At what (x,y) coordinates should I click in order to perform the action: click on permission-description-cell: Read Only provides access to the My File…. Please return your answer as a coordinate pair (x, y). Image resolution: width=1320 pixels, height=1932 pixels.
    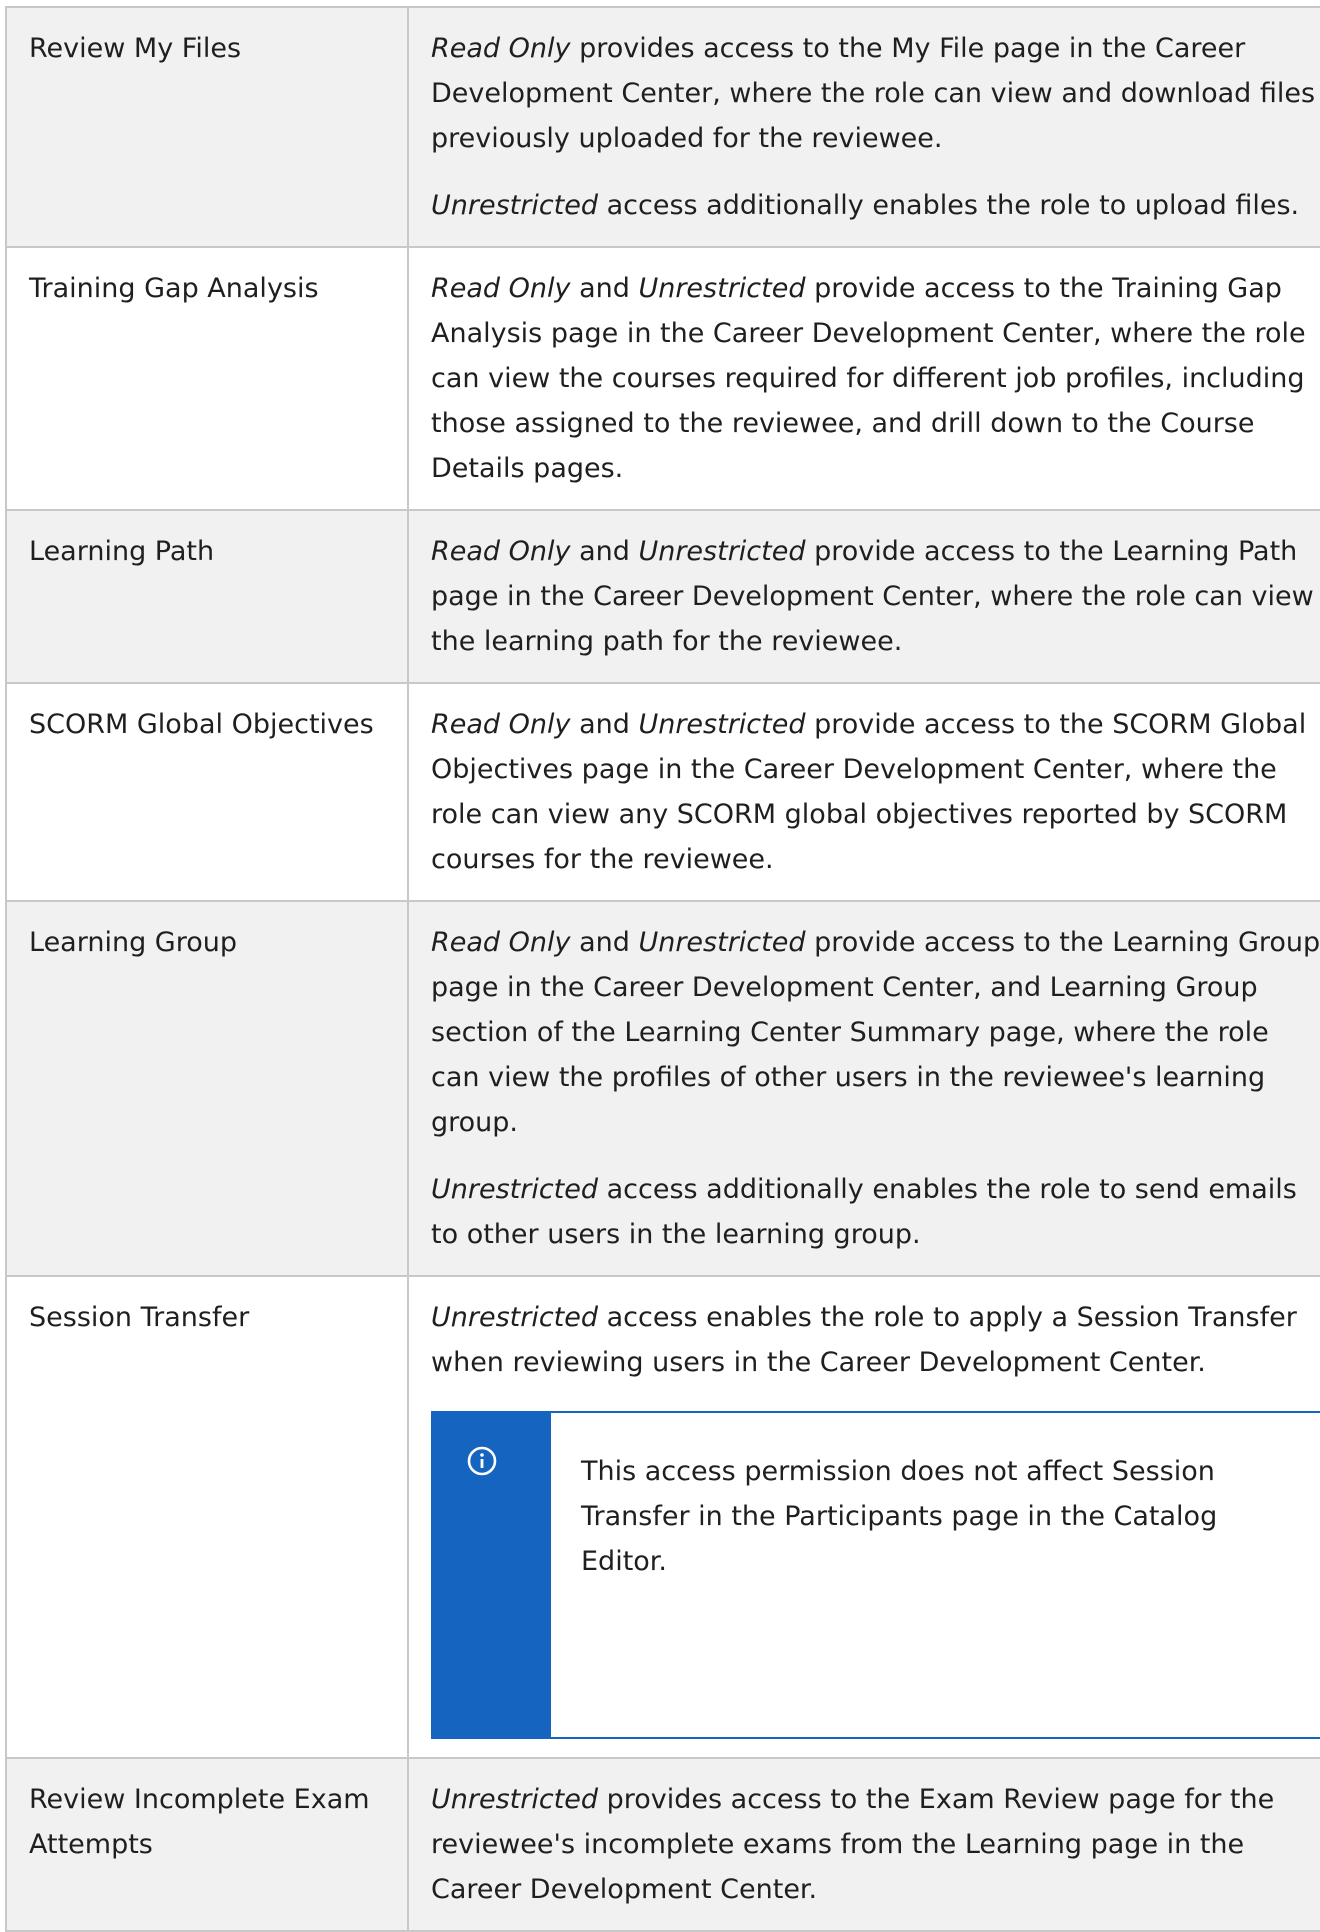
    Looking at the image, I should click on (863, 127).